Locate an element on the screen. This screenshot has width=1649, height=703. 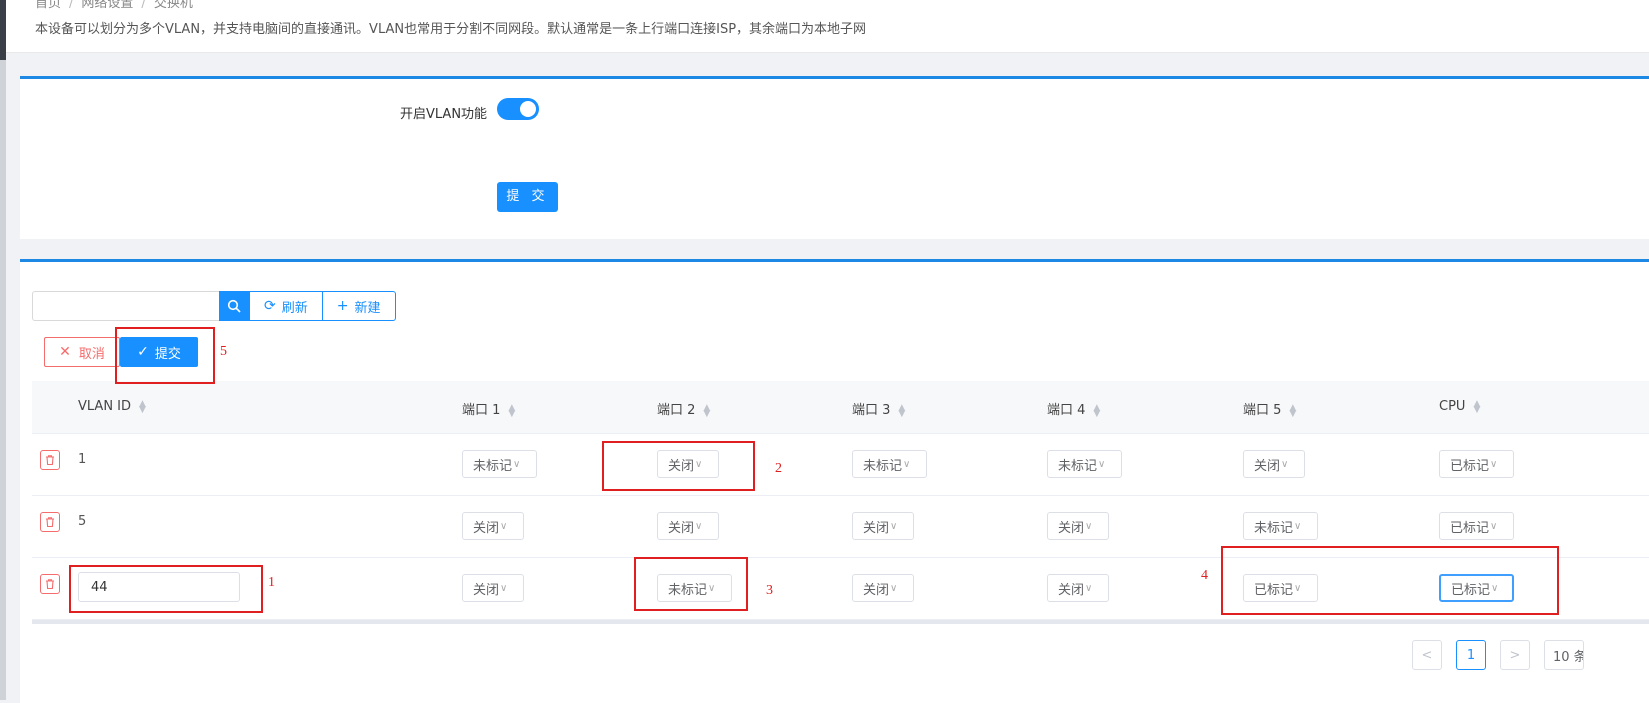
breadcrumb-network: 网络设置 is located at coordinates (107, 5).